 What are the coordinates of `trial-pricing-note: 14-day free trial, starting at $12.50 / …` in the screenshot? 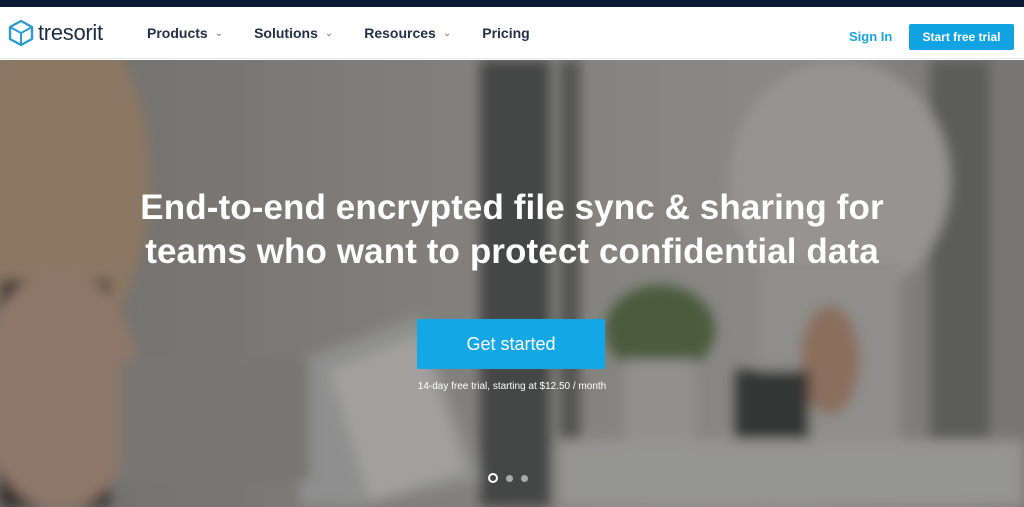 It's located at (512, 386).